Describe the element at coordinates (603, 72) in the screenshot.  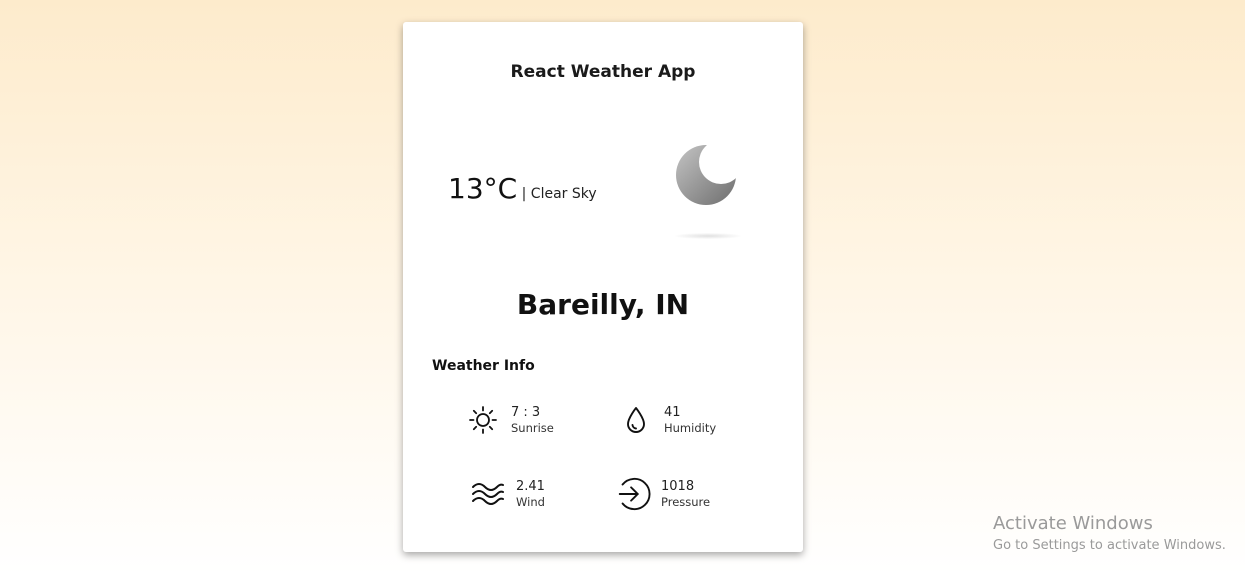
I see `app-title: React Weather App` at that location.